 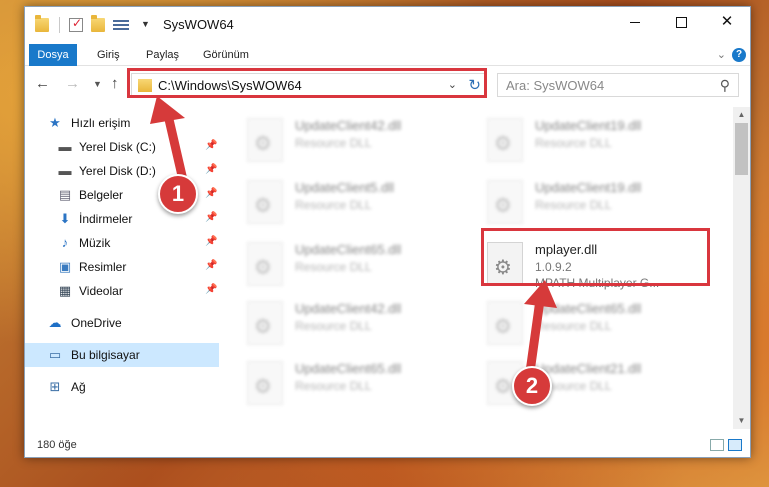 I want to click on minimize-button, so click(x=635, y=22).